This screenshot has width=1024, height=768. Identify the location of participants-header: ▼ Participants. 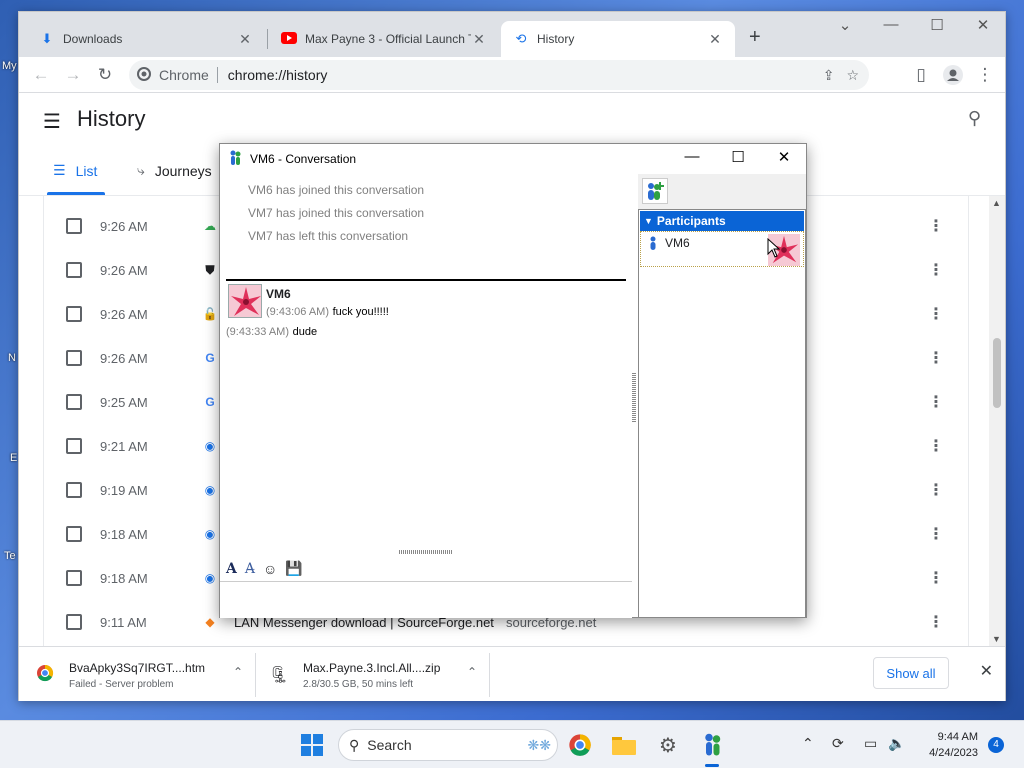
(722, 221).